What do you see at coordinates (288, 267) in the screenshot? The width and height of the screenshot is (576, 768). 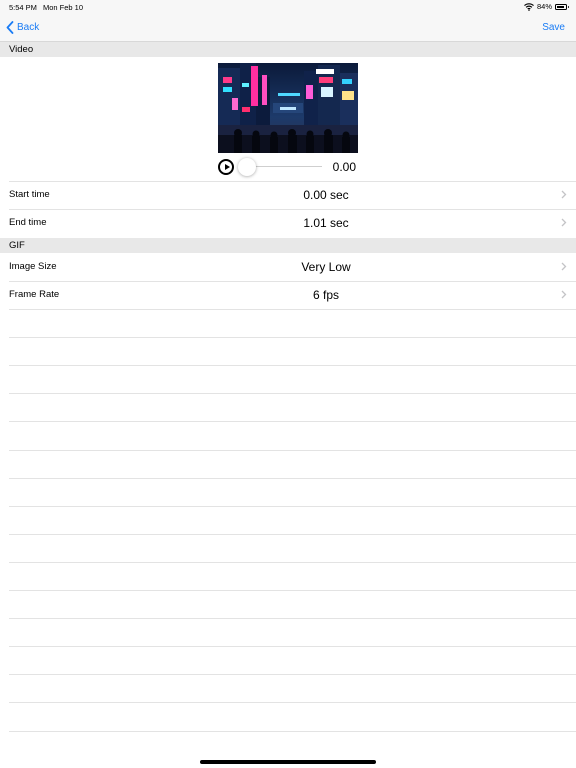 I see `image-size-row: Image Size Very Low` at bounding box center [288, 267].